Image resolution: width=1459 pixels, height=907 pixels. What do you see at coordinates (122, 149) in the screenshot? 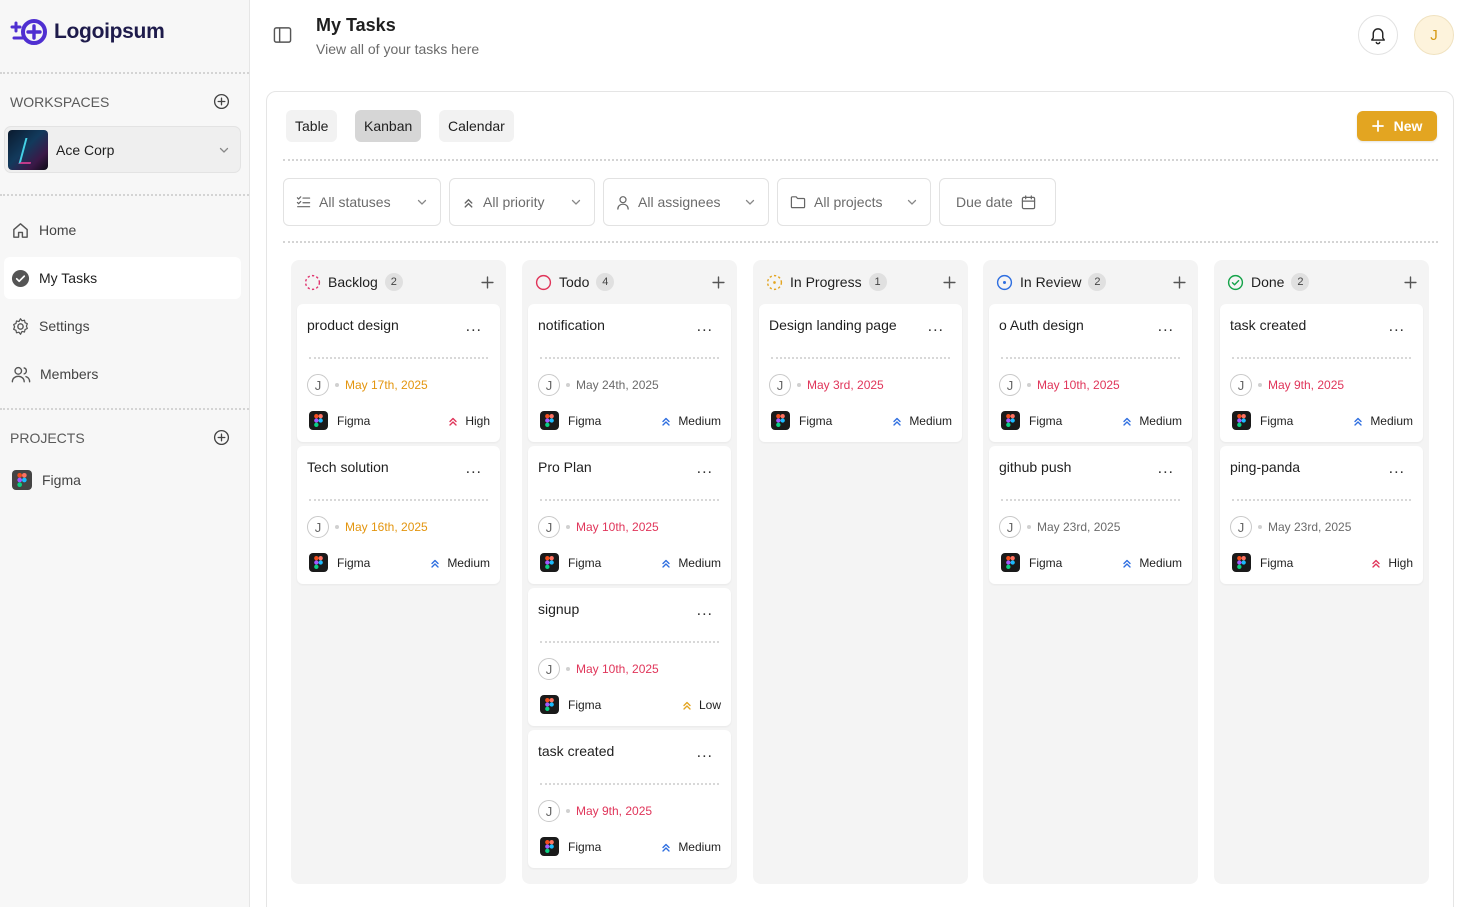
I see `workspace-switcher: Ace Corp` at bounding box center [122, 149].